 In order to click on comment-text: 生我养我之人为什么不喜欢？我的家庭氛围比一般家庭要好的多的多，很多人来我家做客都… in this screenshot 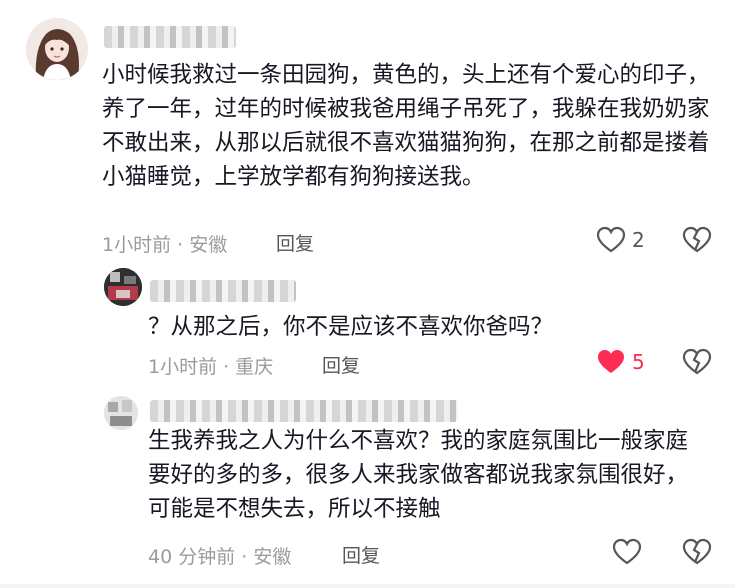, I will do `click(418, 475)`.